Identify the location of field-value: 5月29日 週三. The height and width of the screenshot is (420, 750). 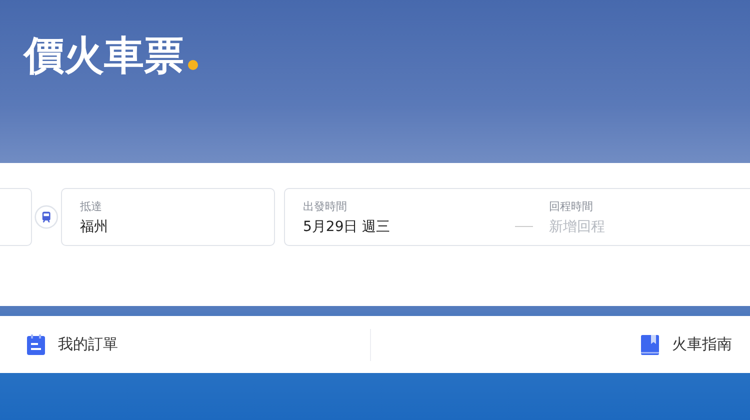
(347, 227).